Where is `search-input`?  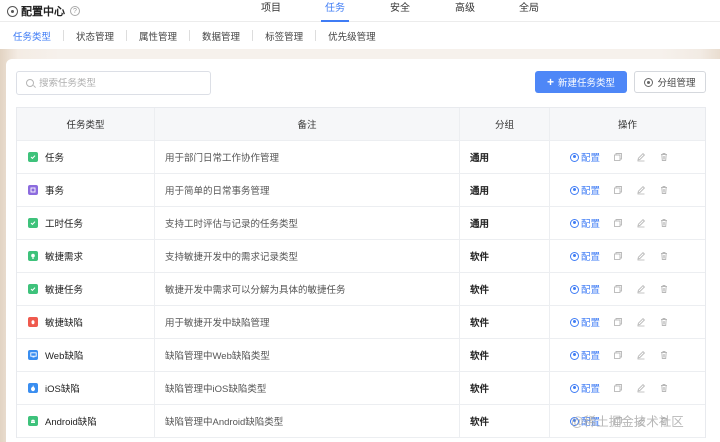 search-input is located at coordinates (119, 83).